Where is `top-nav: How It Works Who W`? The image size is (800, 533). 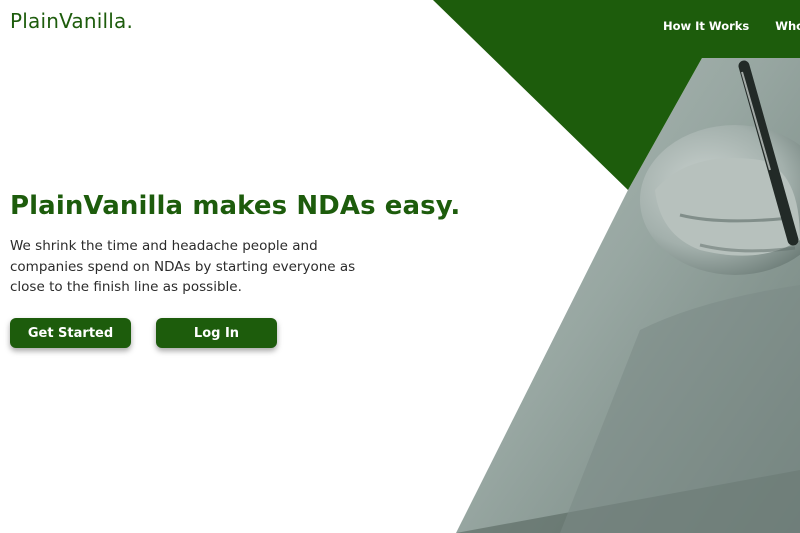 top-nav: How It Works Who W is located at coordinates (731, 26).